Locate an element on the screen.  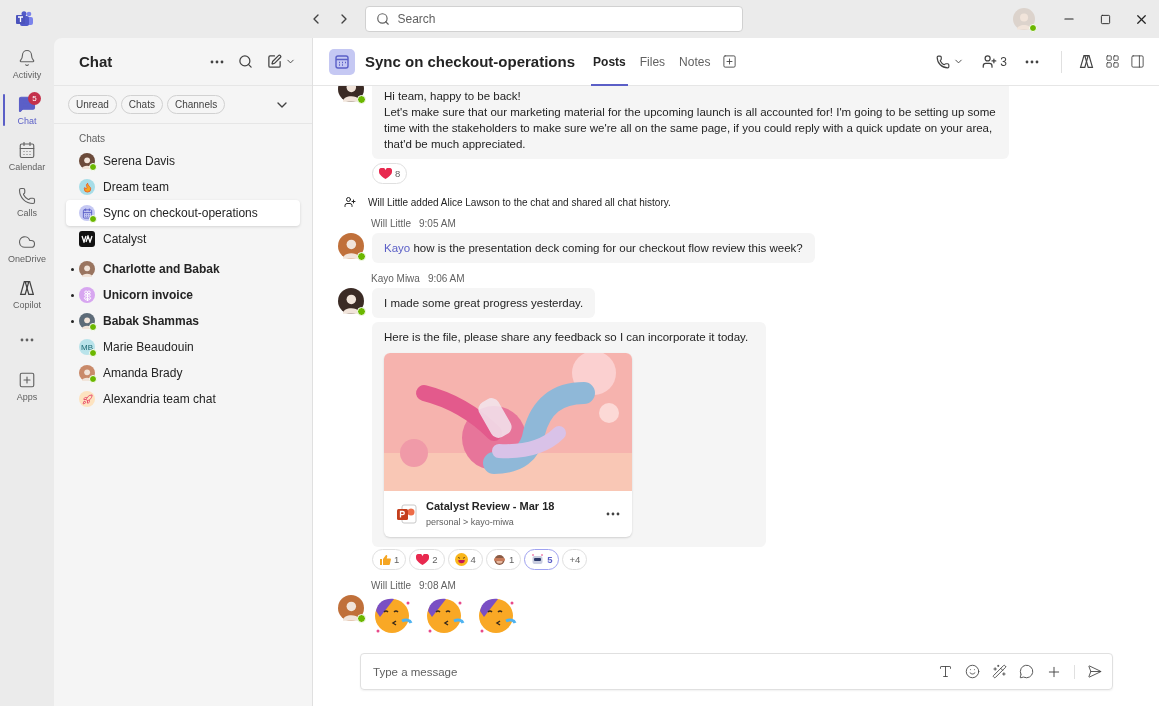
side-panel-button is located at coordinates (1137, 61).